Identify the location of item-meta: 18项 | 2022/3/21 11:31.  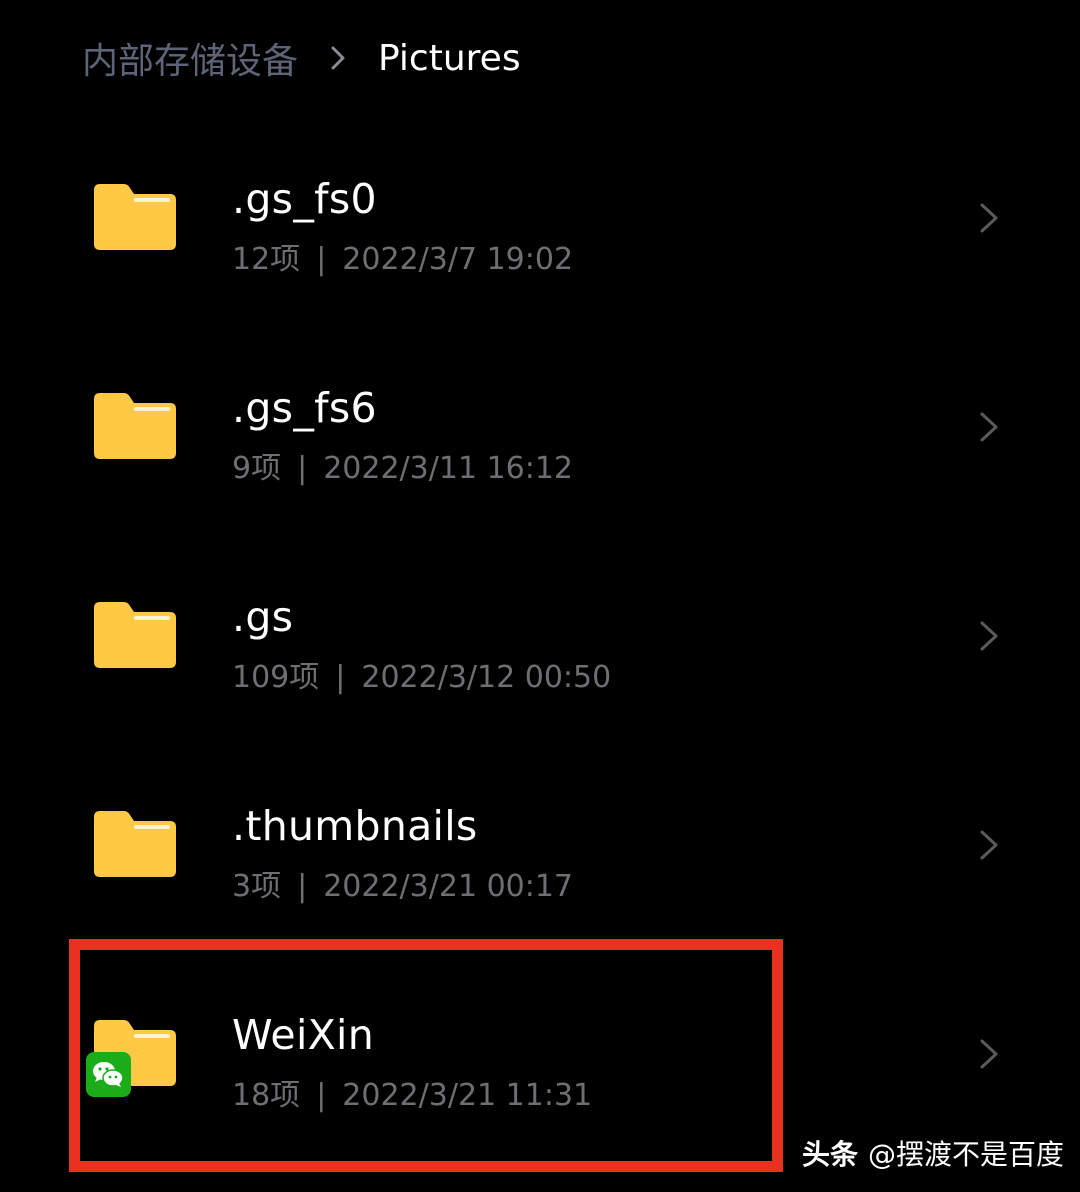
(412, 1092).